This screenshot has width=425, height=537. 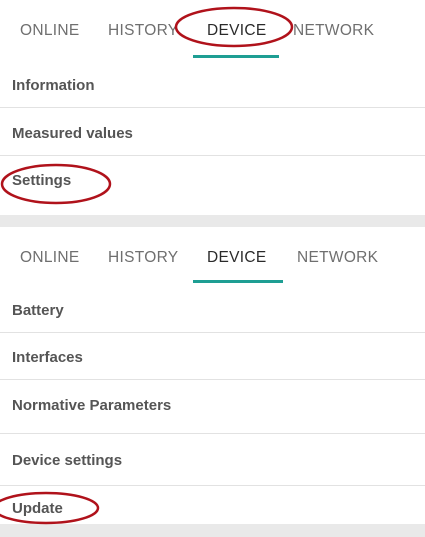 What do you see at coordinates (42, 180) in the screenshot?
I see `list-item-label: Settings` at bounding box center [42, 180].